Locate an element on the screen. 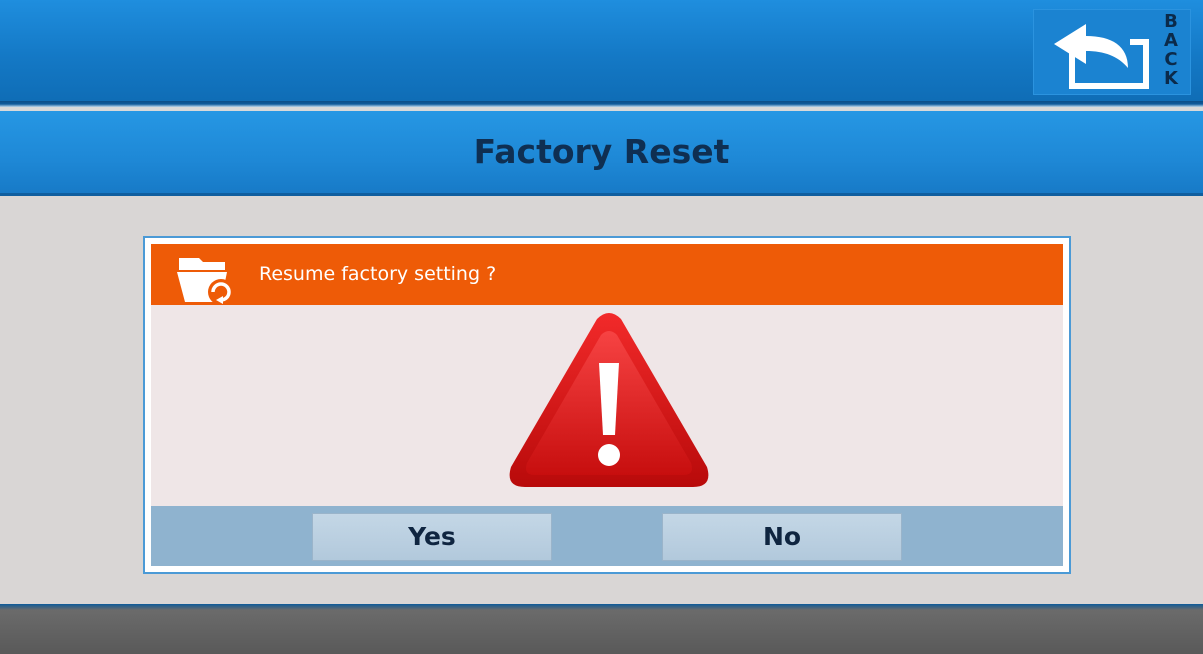 Image resolution: width=1203 pixels, height=654 pixels. folder-refresh-icon is located at coordinates (205, 281).